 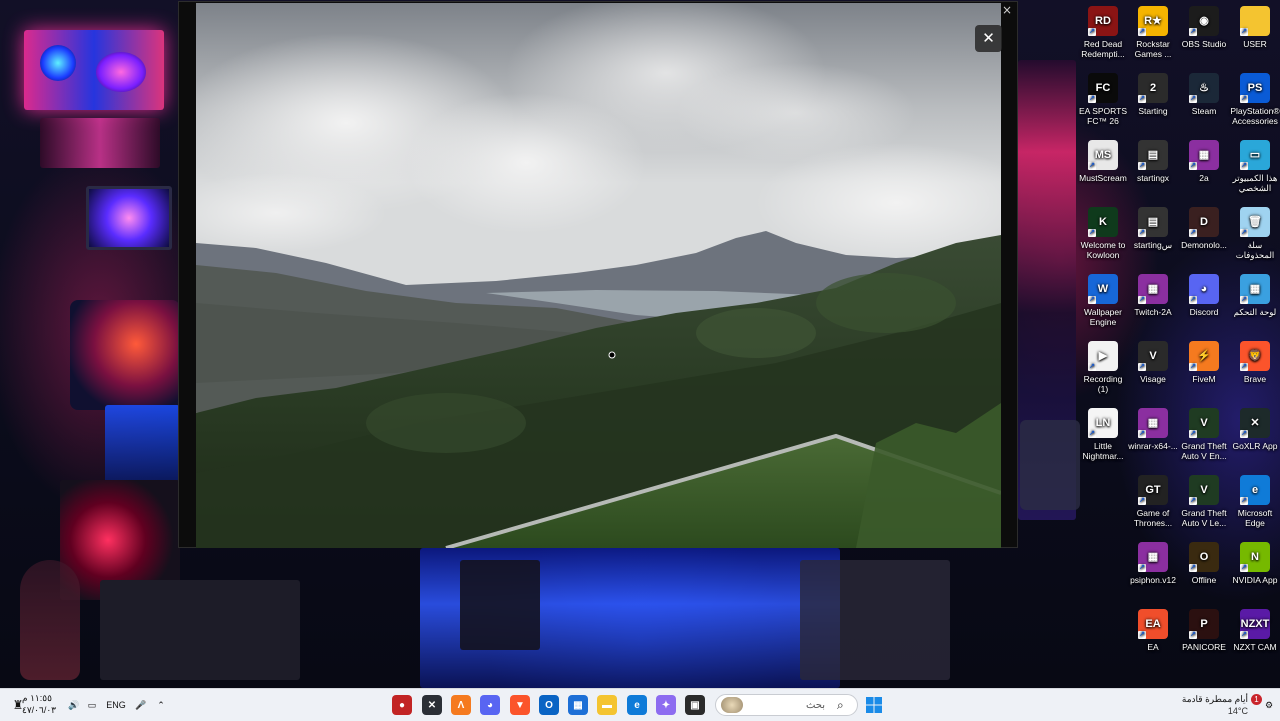 I want to click on winrar-icon: ▦ ↗, so click(x=1153, y=289).